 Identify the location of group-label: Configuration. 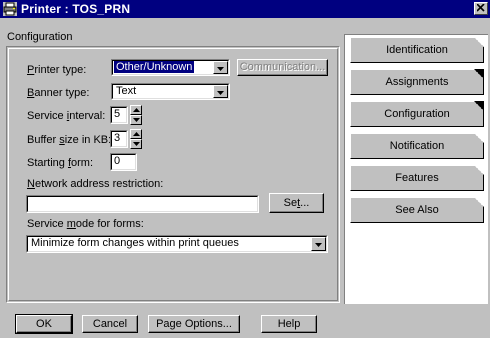
(40, 37).